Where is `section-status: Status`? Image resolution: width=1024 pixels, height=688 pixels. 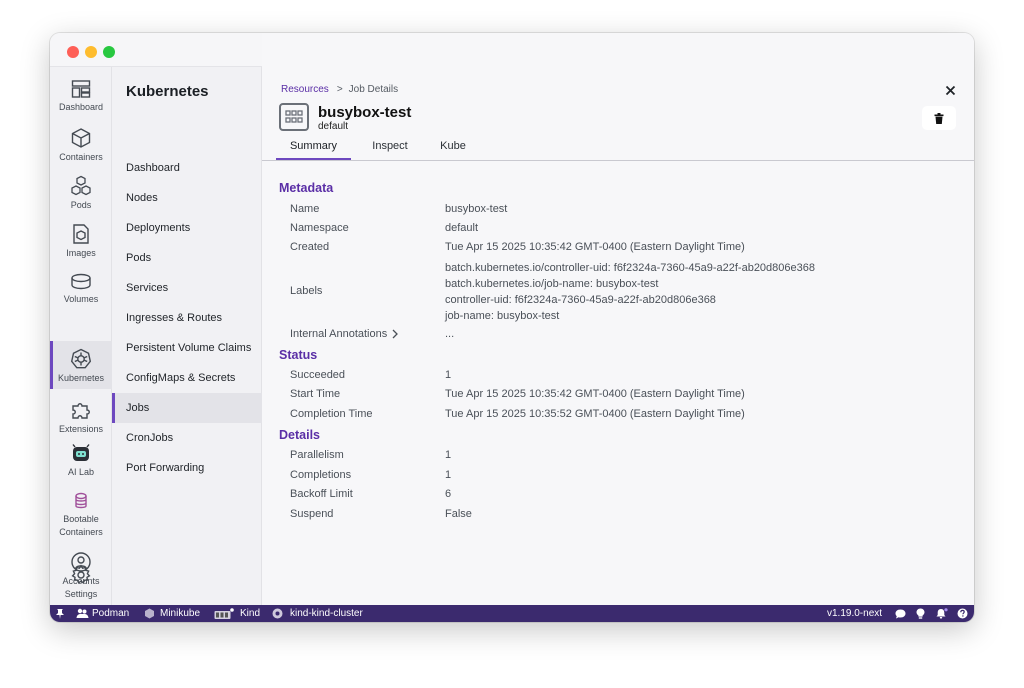
section-status: Status is located at coordinates (298, 355).